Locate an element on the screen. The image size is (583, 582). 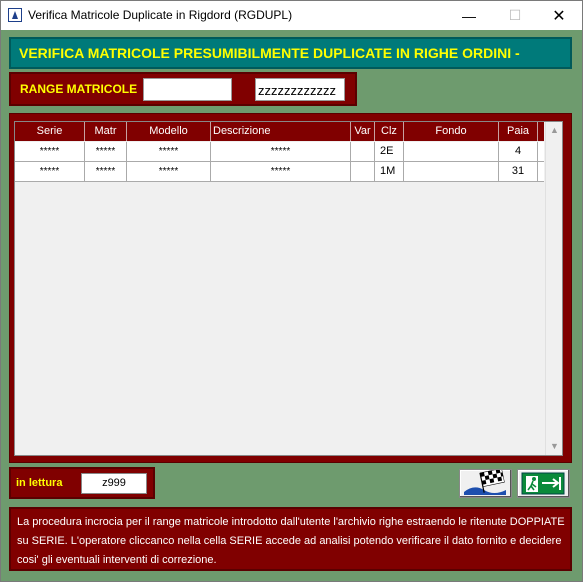
maximize-button: ☐ is located at coordinates (515, 15).